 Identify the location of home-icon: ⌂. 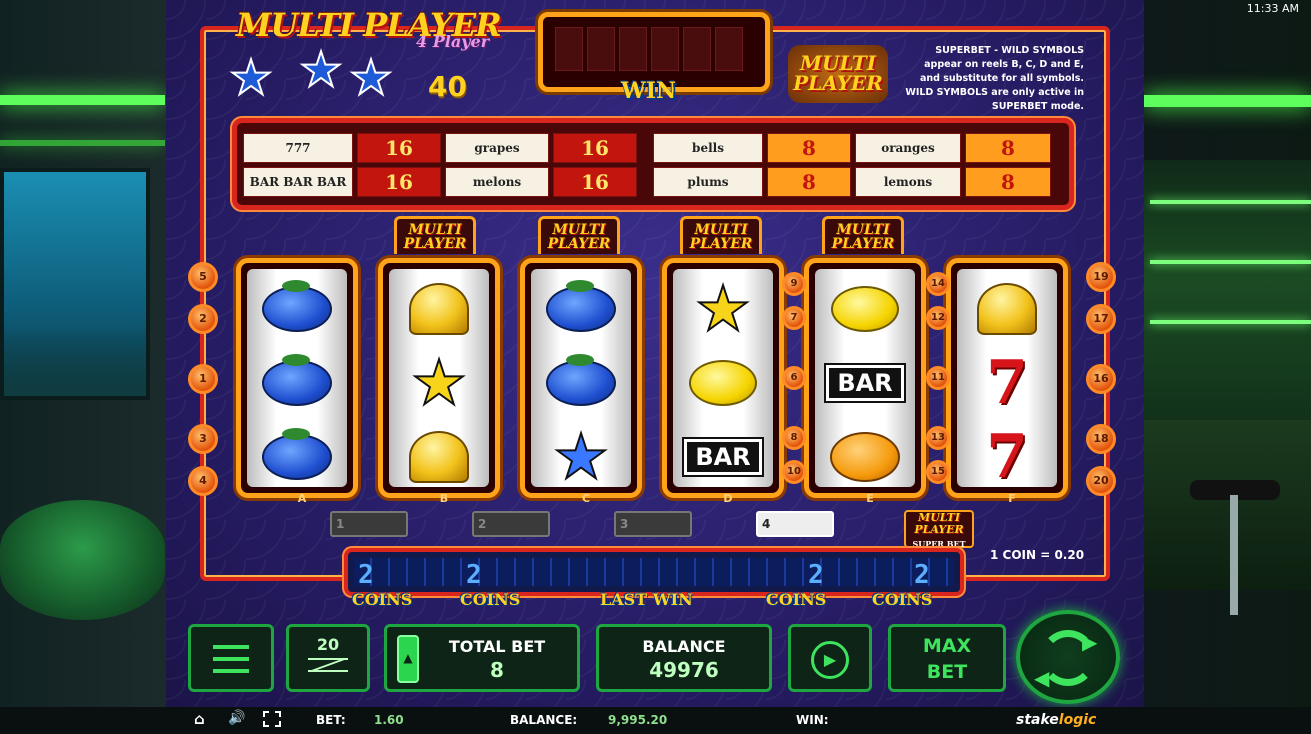
(199, 719).